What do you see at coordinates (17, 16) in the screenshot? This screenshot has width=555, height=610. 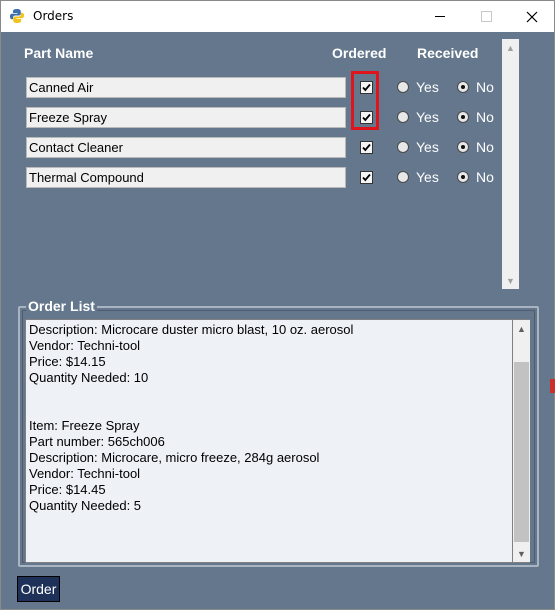 I see `python-icon` at bounding box center [17, 16].